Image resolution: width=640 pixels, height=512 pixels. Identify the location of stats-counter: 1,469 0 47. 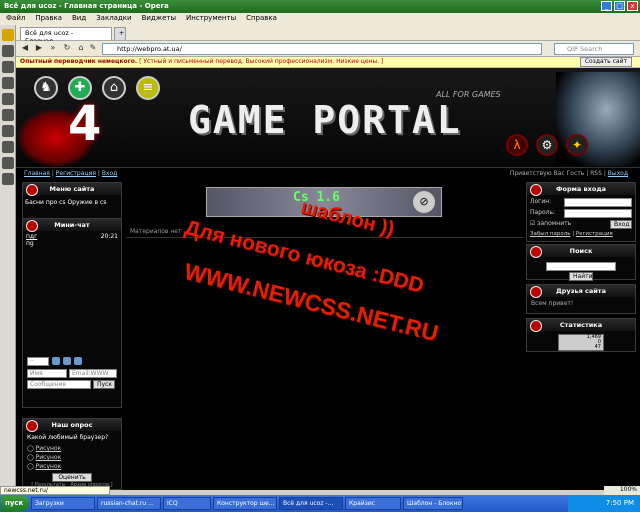
(581, 342).